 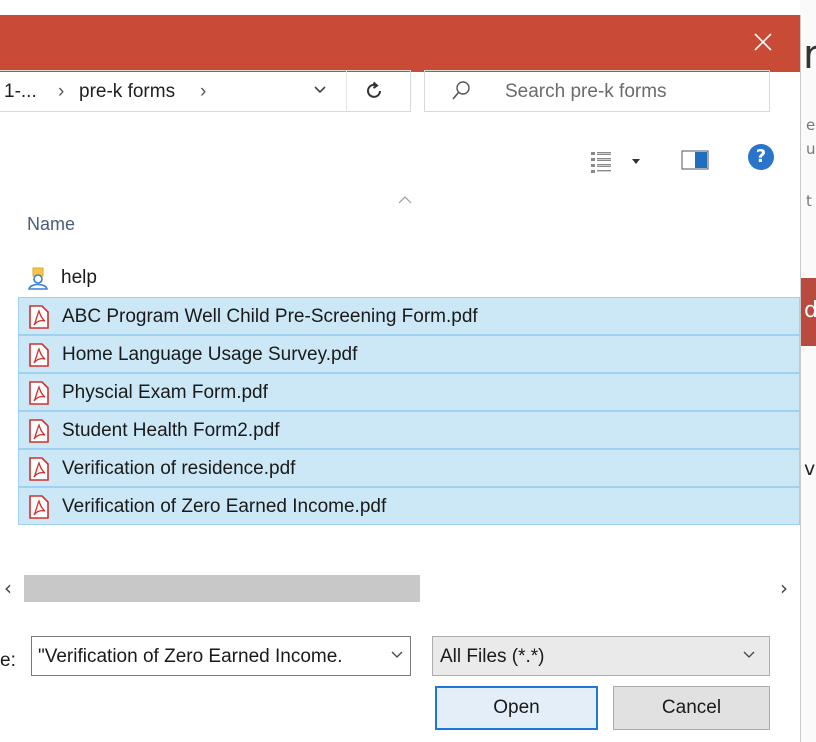 I want to click on refresh-icon, so click(x=375, y=91).